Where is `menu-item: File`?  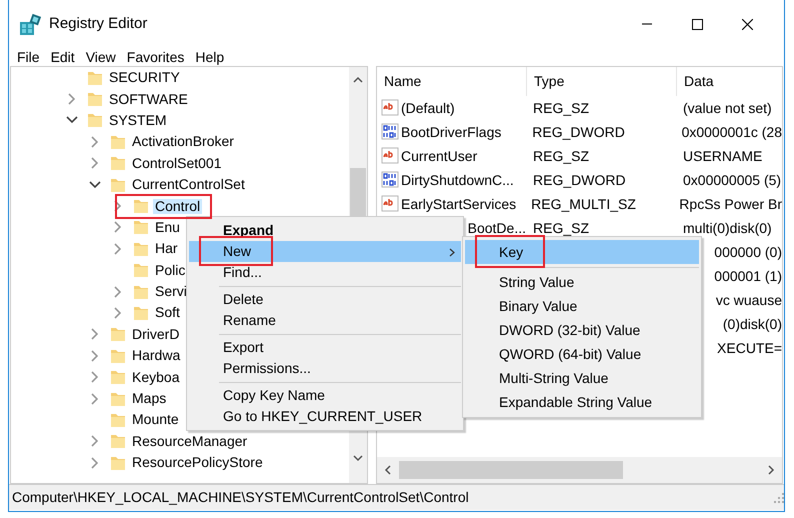 menu-item: File is located at coordinates (30, 57).